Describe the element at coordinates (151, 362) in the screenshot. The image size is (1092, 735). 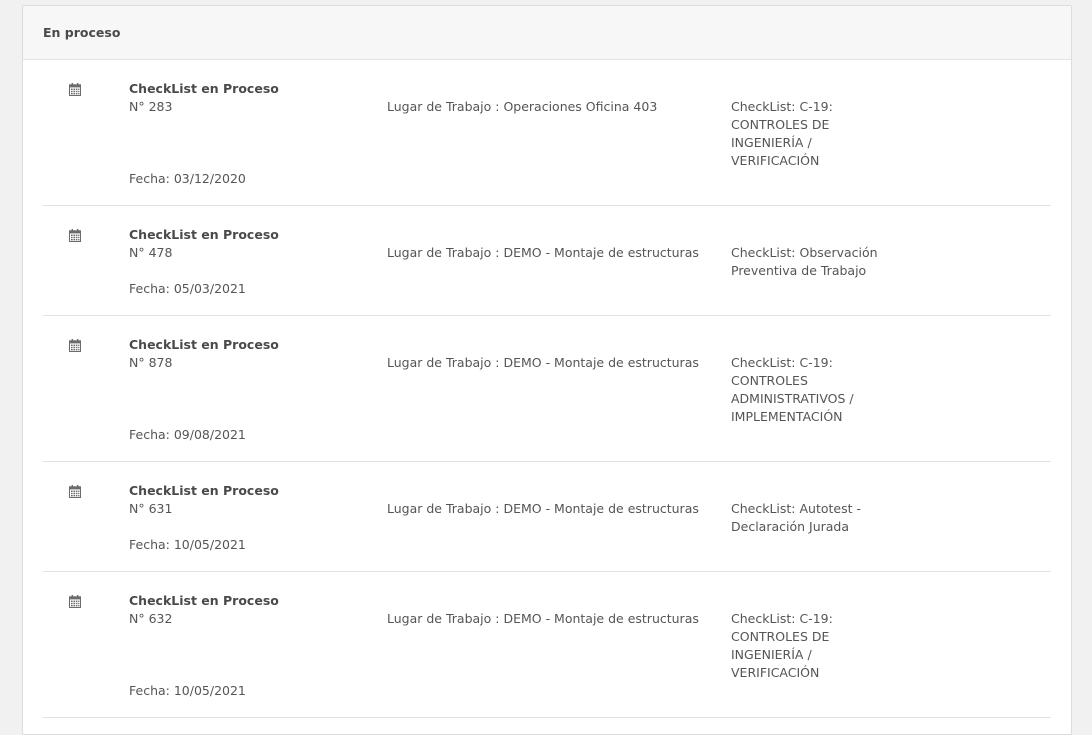
I see `item-number: N° 878` at that location.